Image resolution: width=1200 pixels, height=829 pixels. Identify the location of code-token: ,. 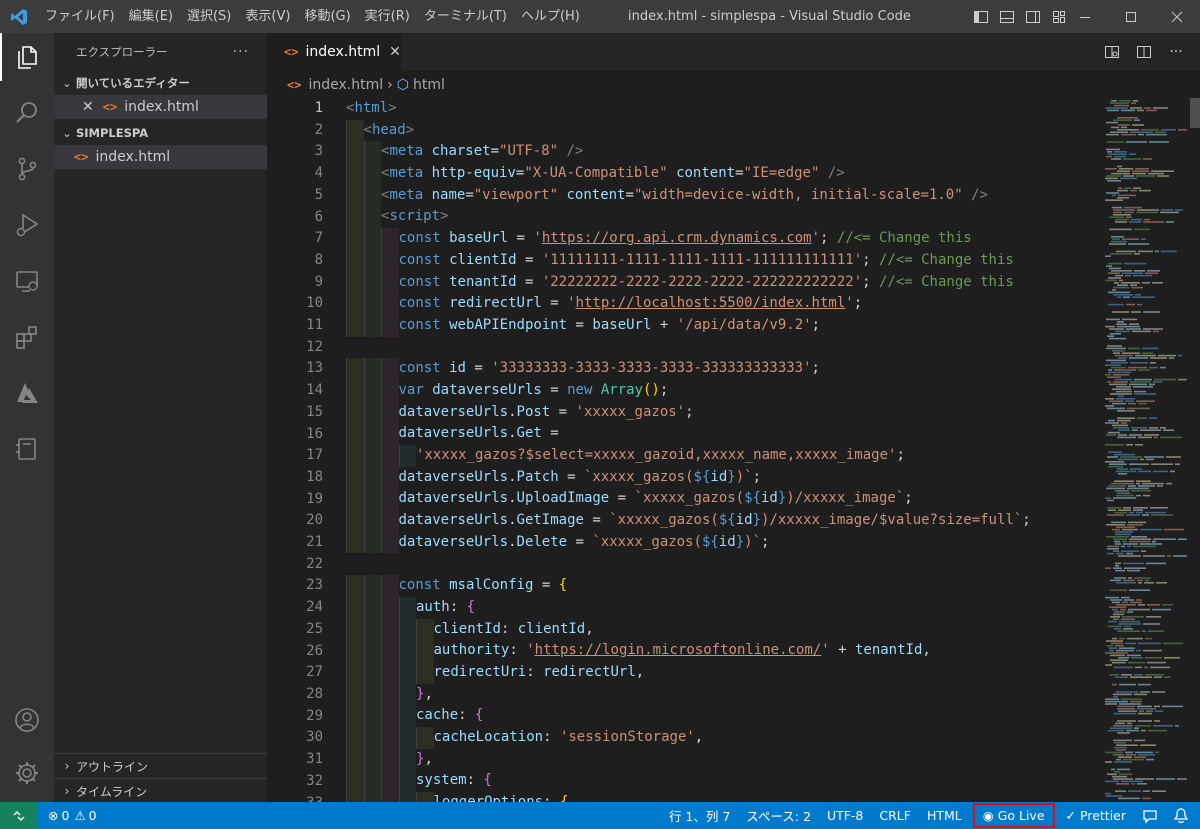
(699, 736).